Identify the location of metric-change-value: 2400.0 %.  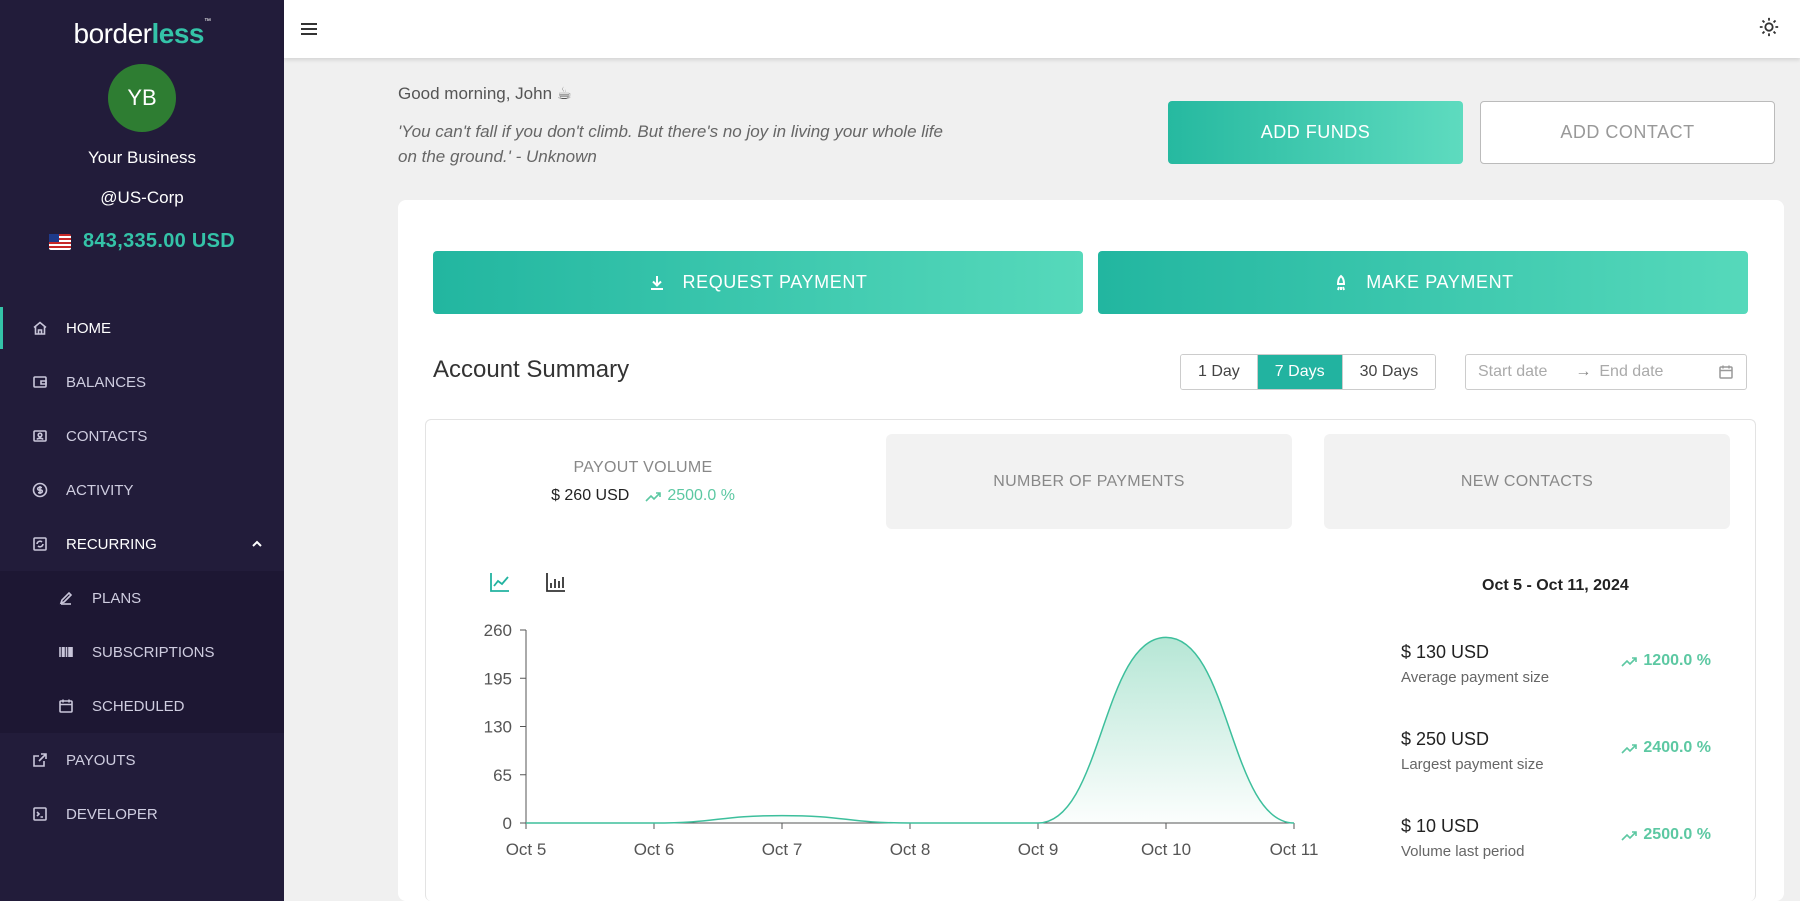
(1677, 747).